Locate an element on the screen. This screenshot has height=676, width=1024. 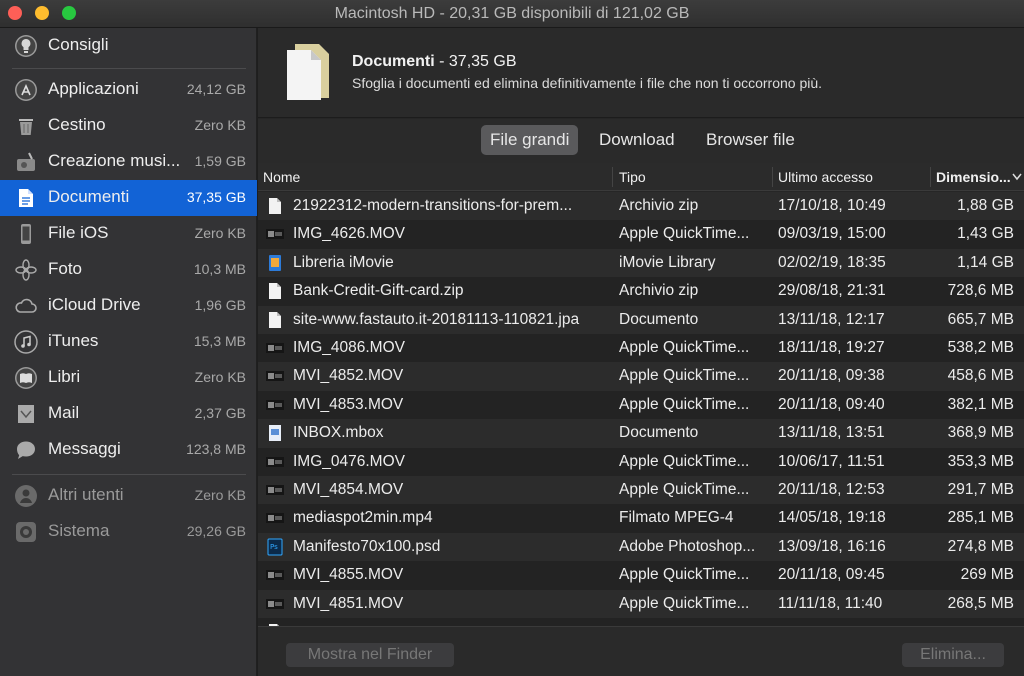
trash-icon is located at coordinates (26, 127).